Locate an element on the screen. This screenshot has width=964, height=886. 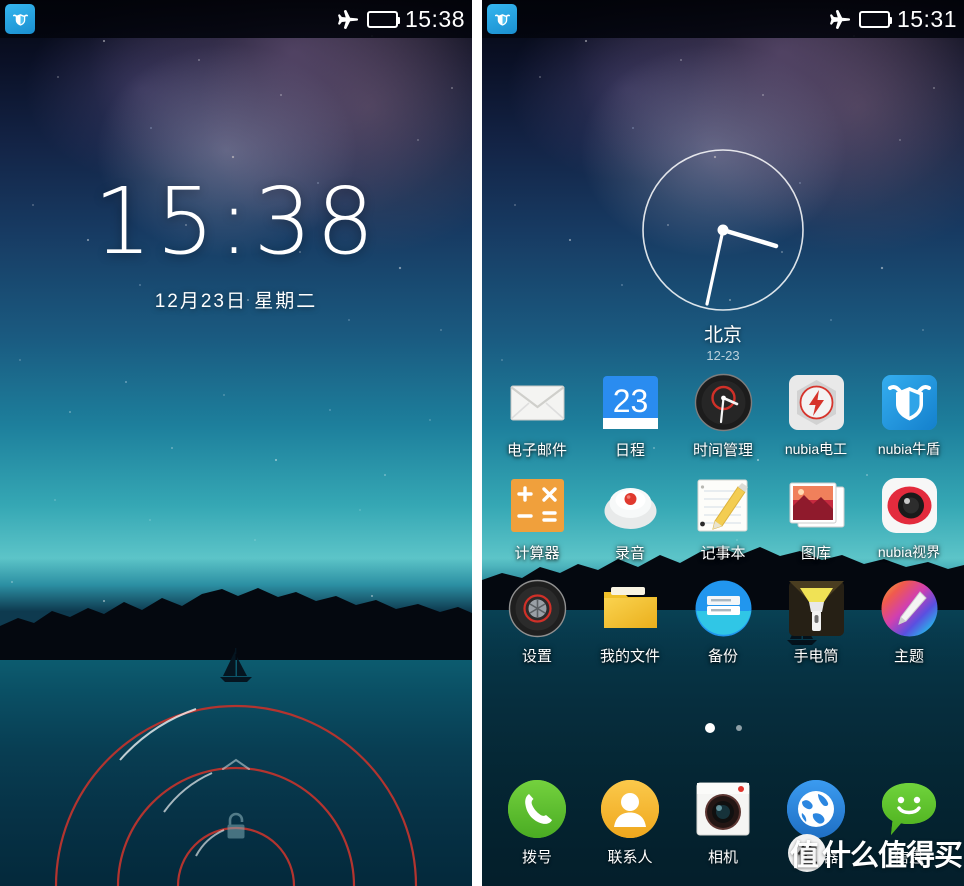
app-nubia-shield: nubia牛盾 is located at coordinates (909, 416).